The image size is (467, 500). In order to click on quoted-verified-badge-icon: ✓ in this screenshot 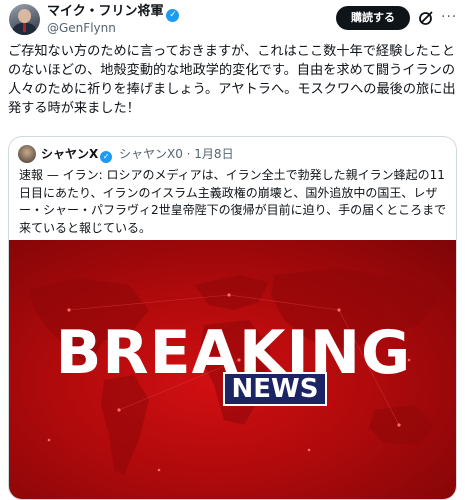, I will do `click(106, 157)`.